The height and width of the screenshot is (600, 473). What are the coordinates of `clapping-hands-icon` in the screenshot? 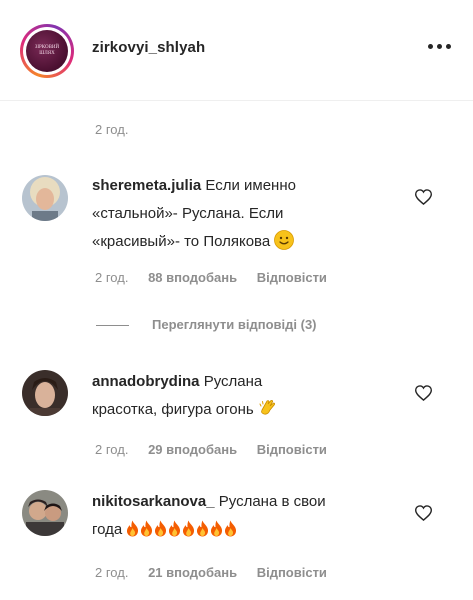 It's located at (268, 413).